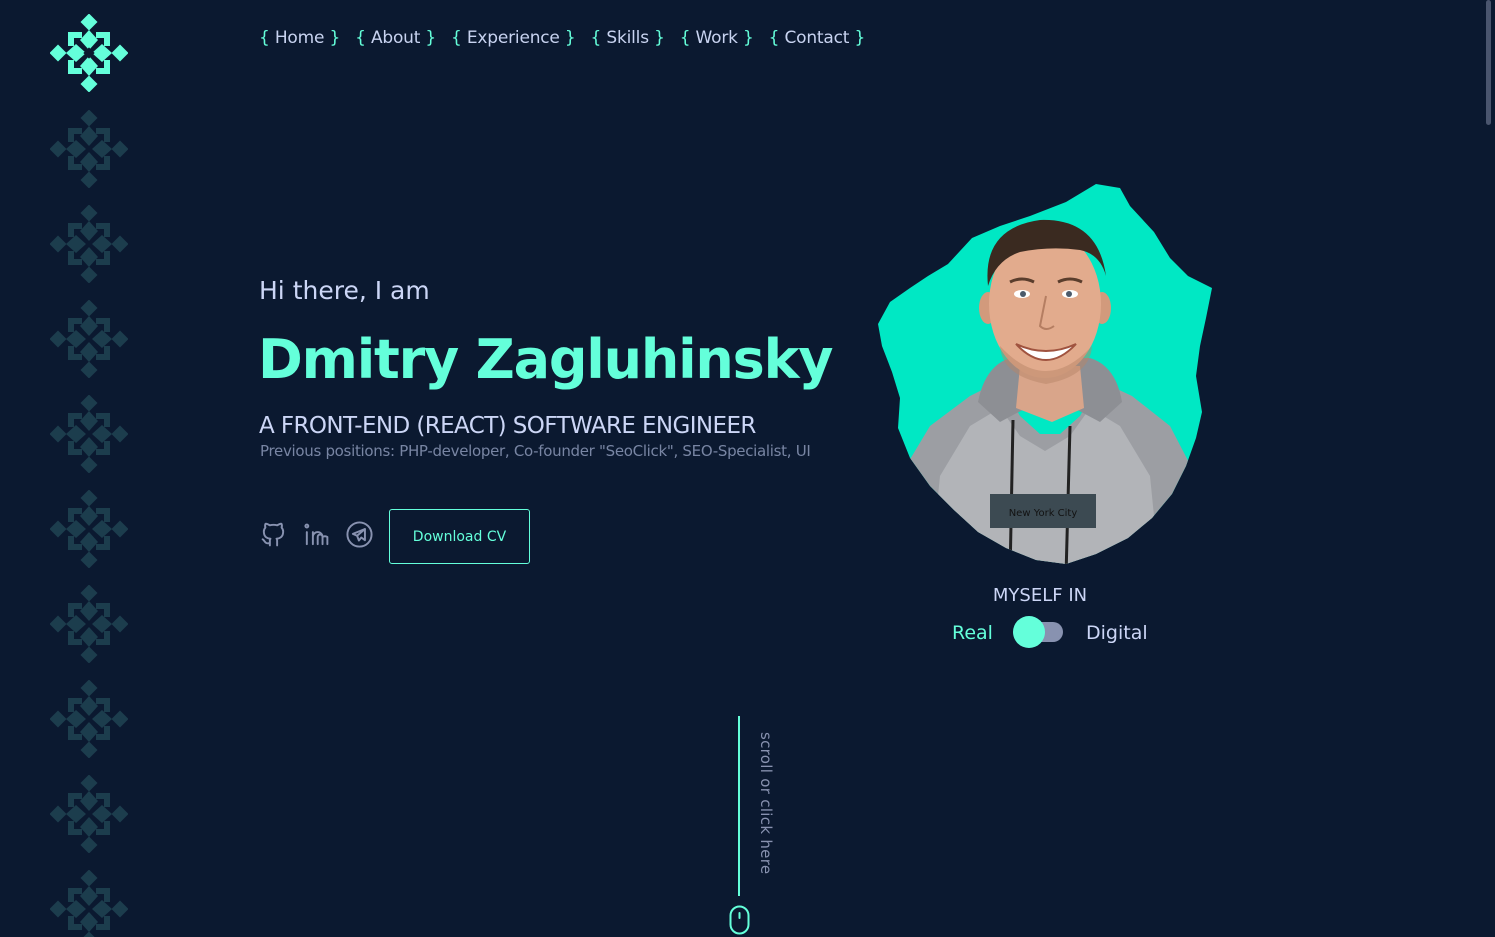 The image size is (1495, 937). Describe the element at coordinates (89, 53) in the screenshot. I see `logo-snowflake-icon` at that location.